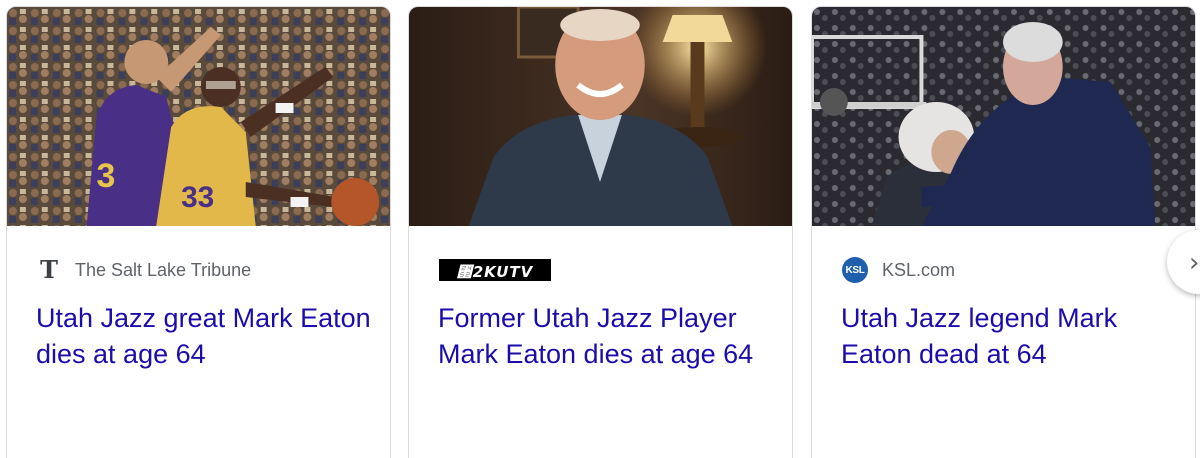  Describe the element at coordinates (855, 270) in the screenshot. I see `ksl-logo-icon: KSL` at that location.